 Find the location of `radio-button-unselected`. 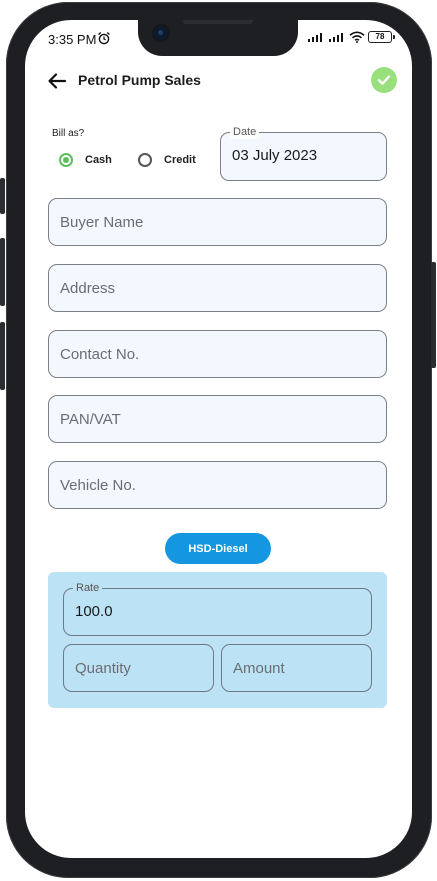

radio-button-unselected is located at coordinates (145, 160).